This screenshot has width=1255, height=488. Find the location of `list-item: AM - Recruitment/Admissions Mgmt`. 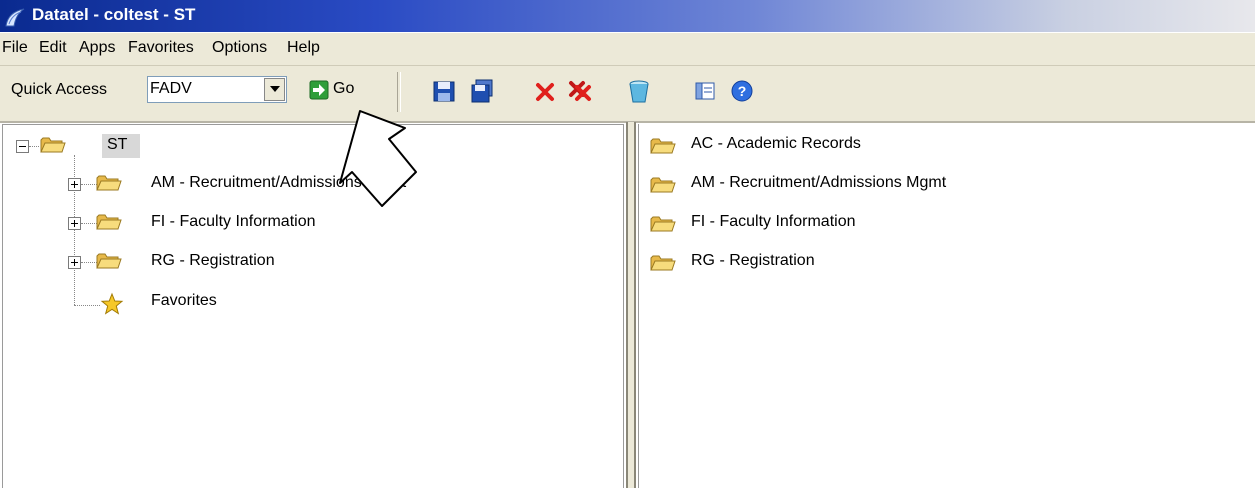

list-item: AM - Recruitment/Admissions Mgmt is located at coordinates (818, 183).